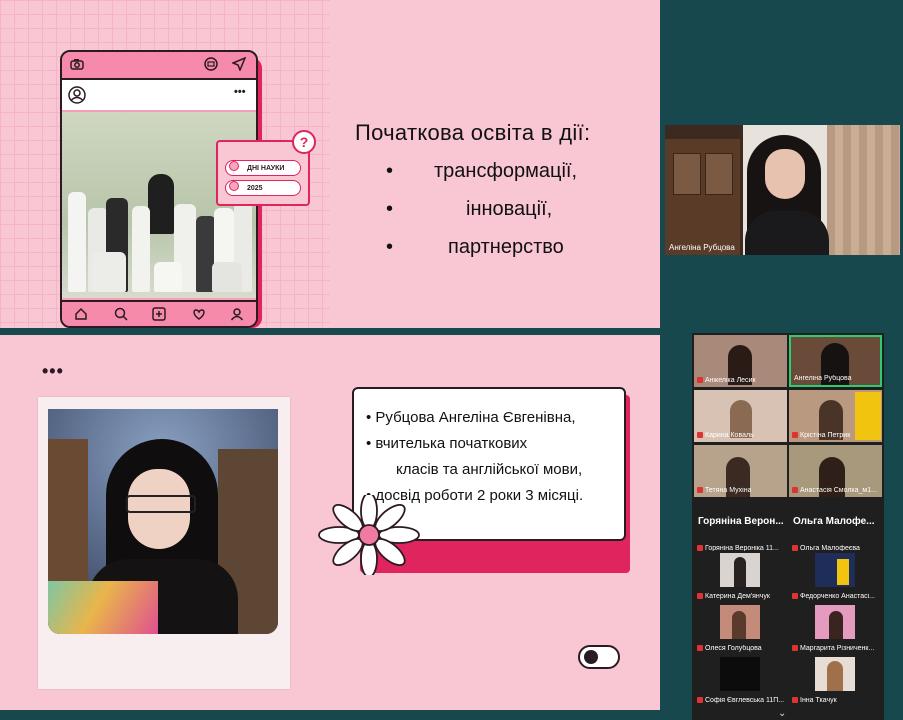 This screenshot has height=720, width=903. Describe the element at coordinates (121, 316) in the screenshot. I see `search-icon` at that location.